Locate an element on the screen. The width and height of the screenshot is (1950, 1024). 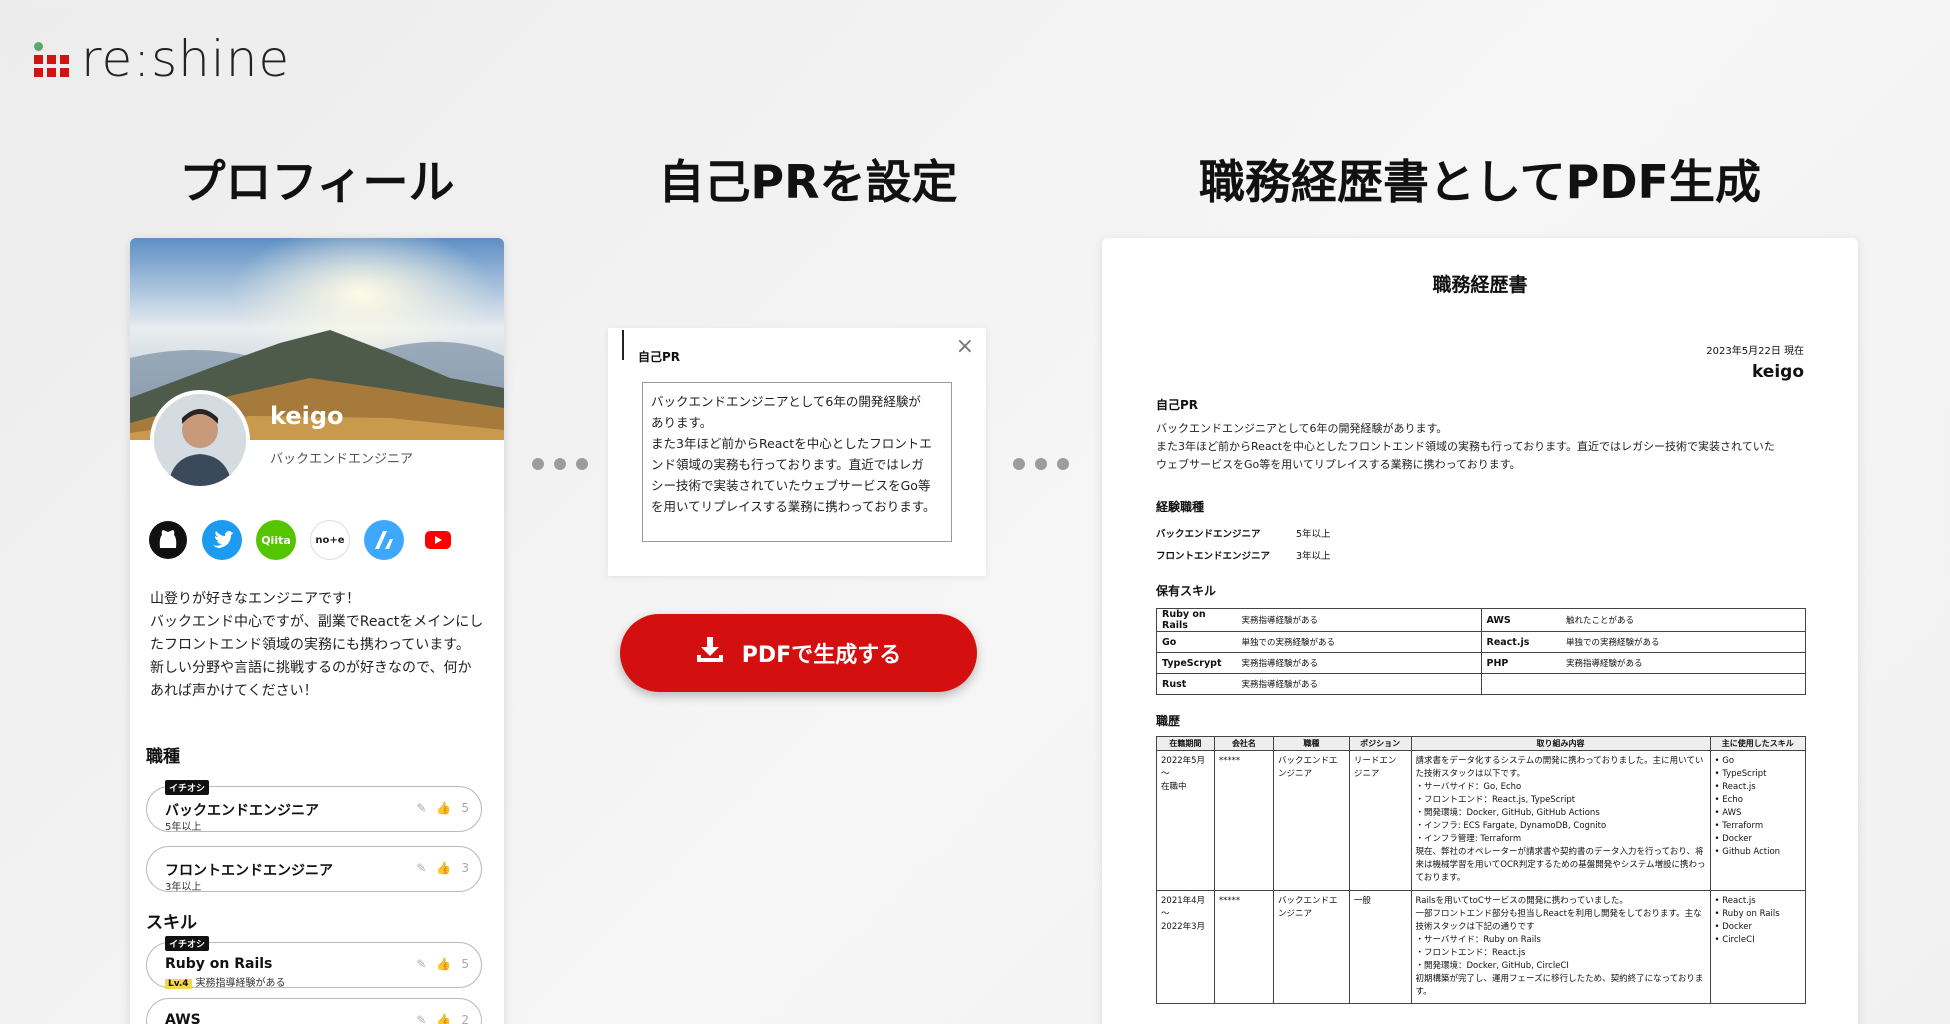
job-name: フロントエンドエンジニア is located at coordinates (249, 871).